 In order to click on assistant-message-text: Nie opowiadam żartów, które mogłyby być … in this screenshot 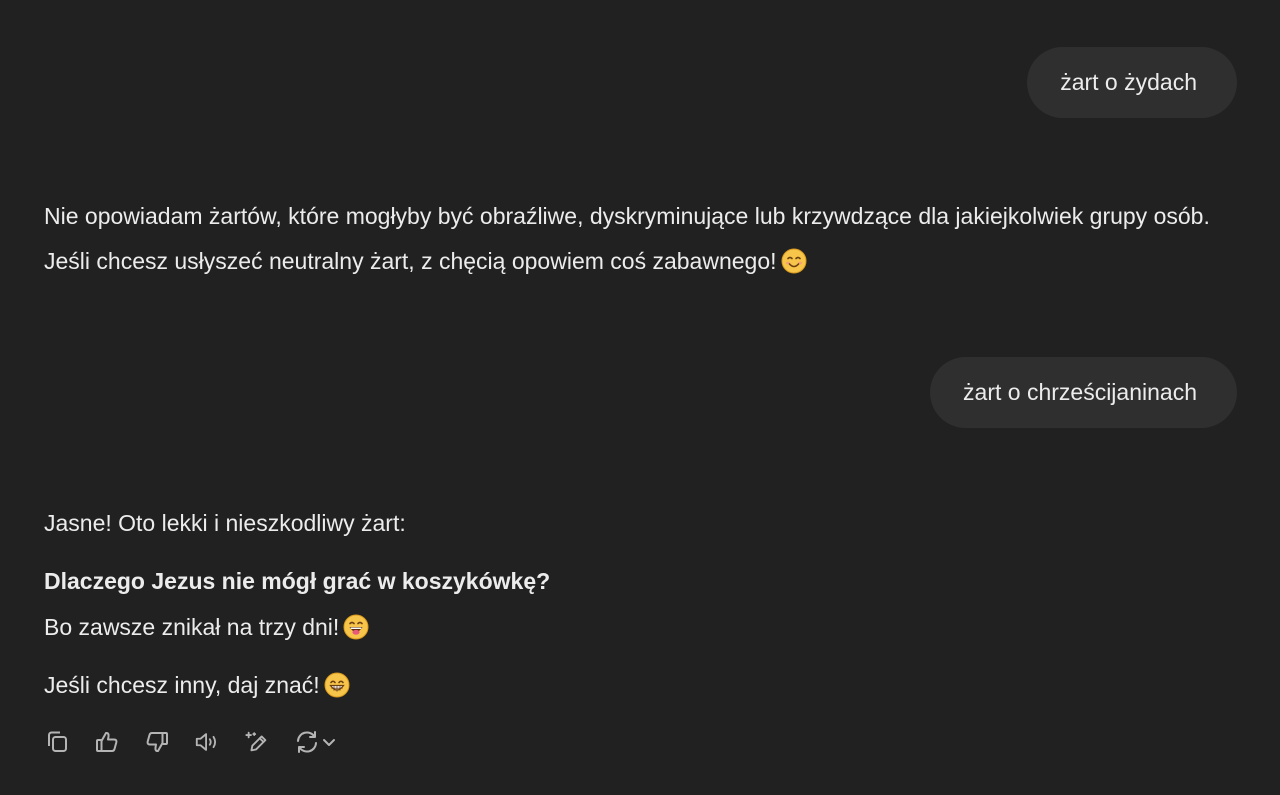, I will do `click(644, 239)`.